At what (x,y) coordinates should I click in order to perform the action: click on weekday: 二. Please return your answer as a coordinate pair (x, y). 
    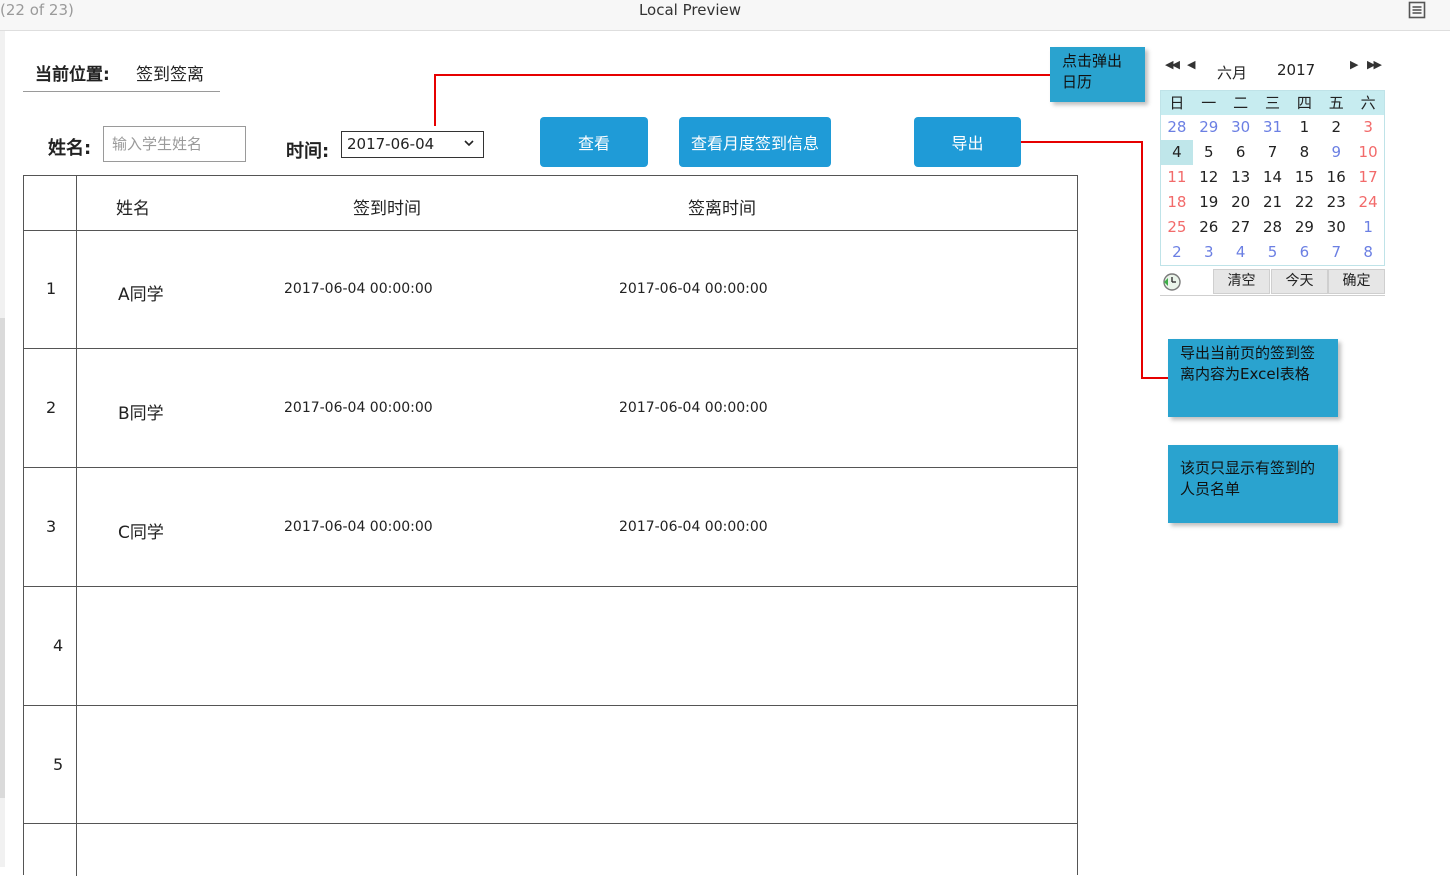
    Looking at the image, I should click on (1241, 103).